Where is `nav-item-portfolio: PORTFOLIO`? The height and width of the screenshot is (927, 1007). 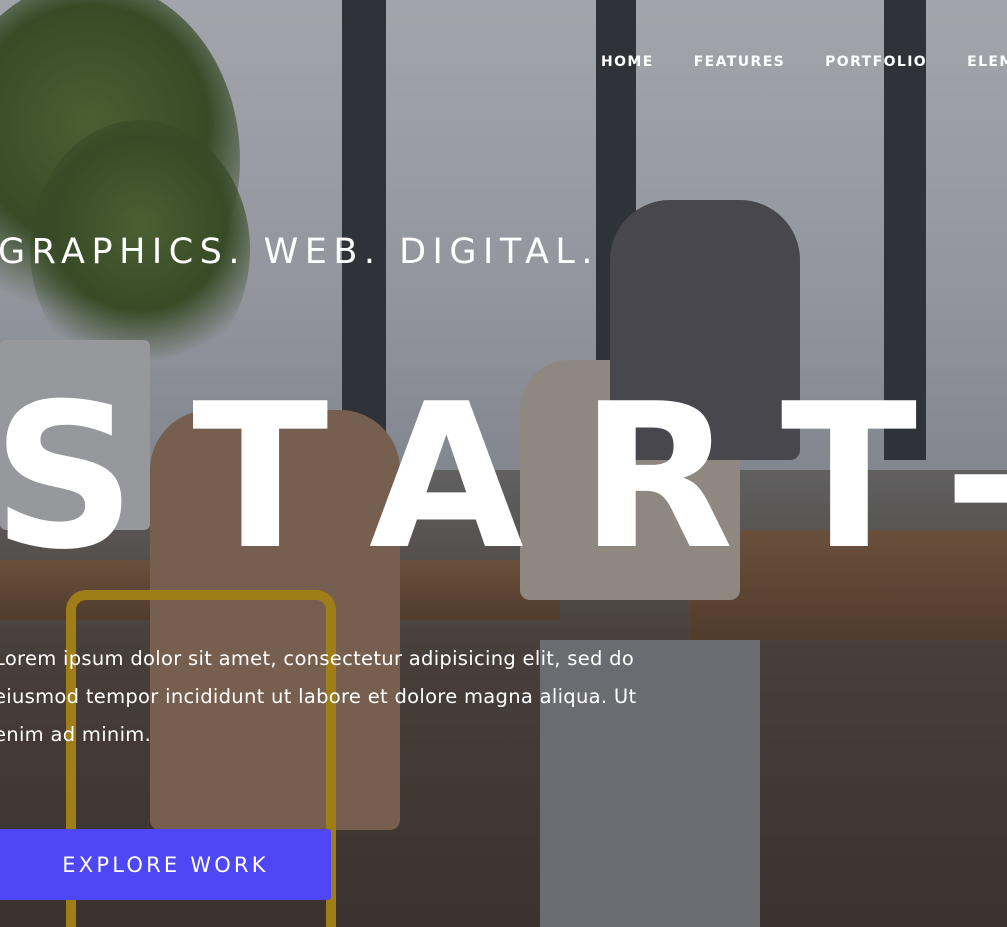
nav-item-portfolio: PORTFOLIO is located at coordinates (876, 62).